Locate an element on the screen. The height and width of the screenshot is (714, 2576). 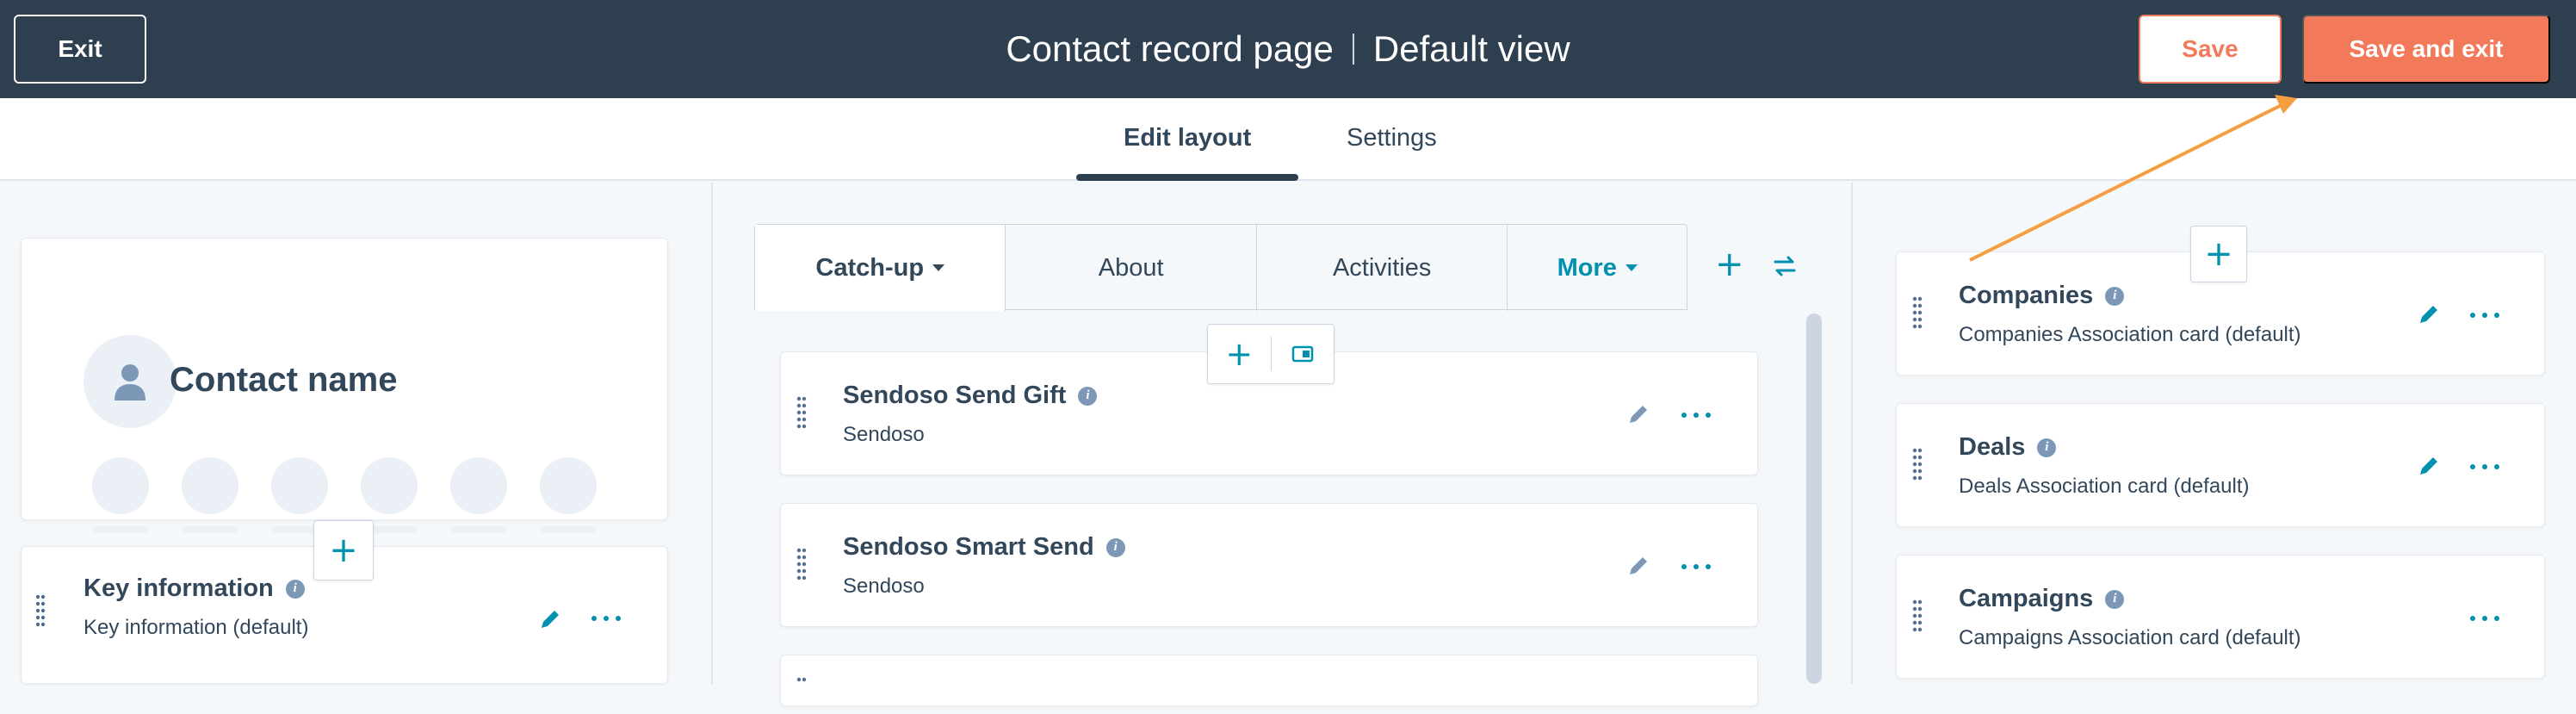
tab-catch-up: Catch-up is located at coordinates (881, 268).